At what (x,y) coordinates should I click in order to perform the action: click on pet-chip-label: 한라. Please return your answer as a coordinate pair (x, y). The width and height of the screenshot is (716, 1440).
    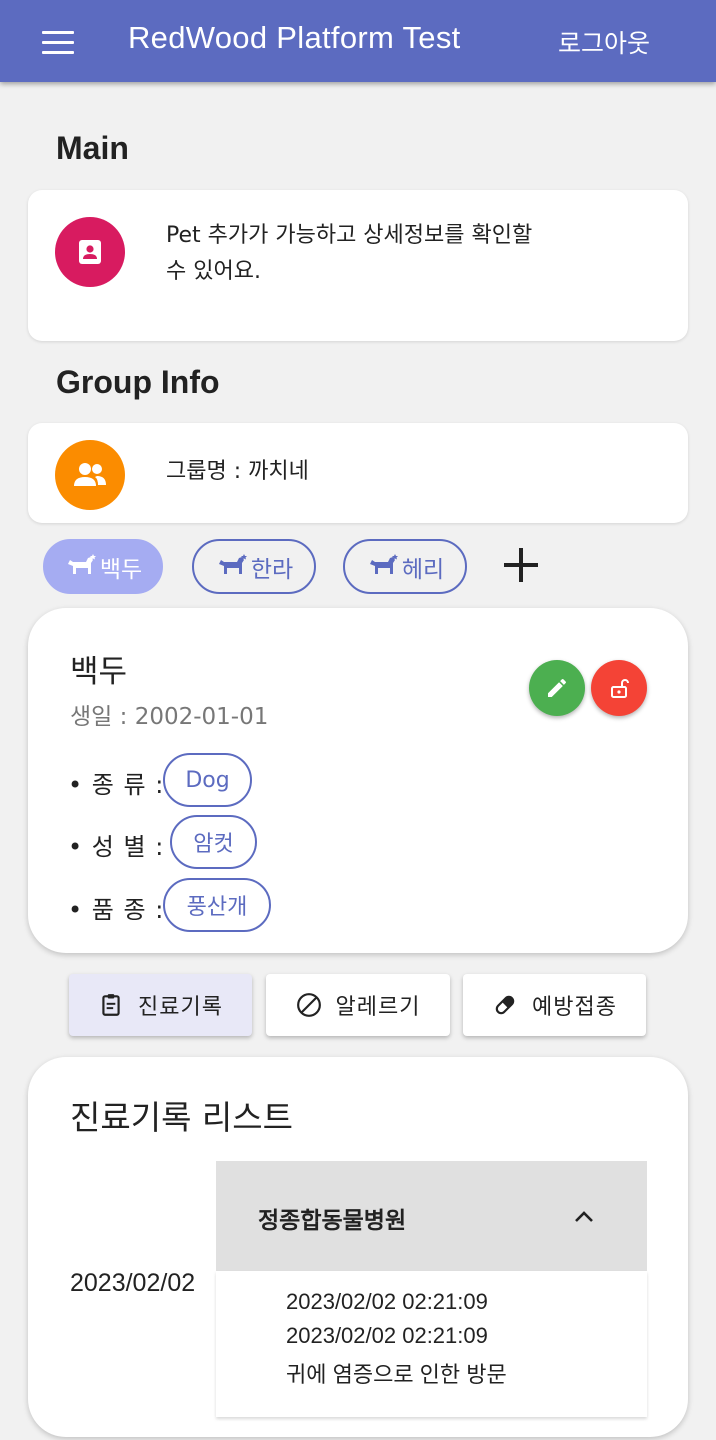
    Looking at the image, I should click on (272, 569).